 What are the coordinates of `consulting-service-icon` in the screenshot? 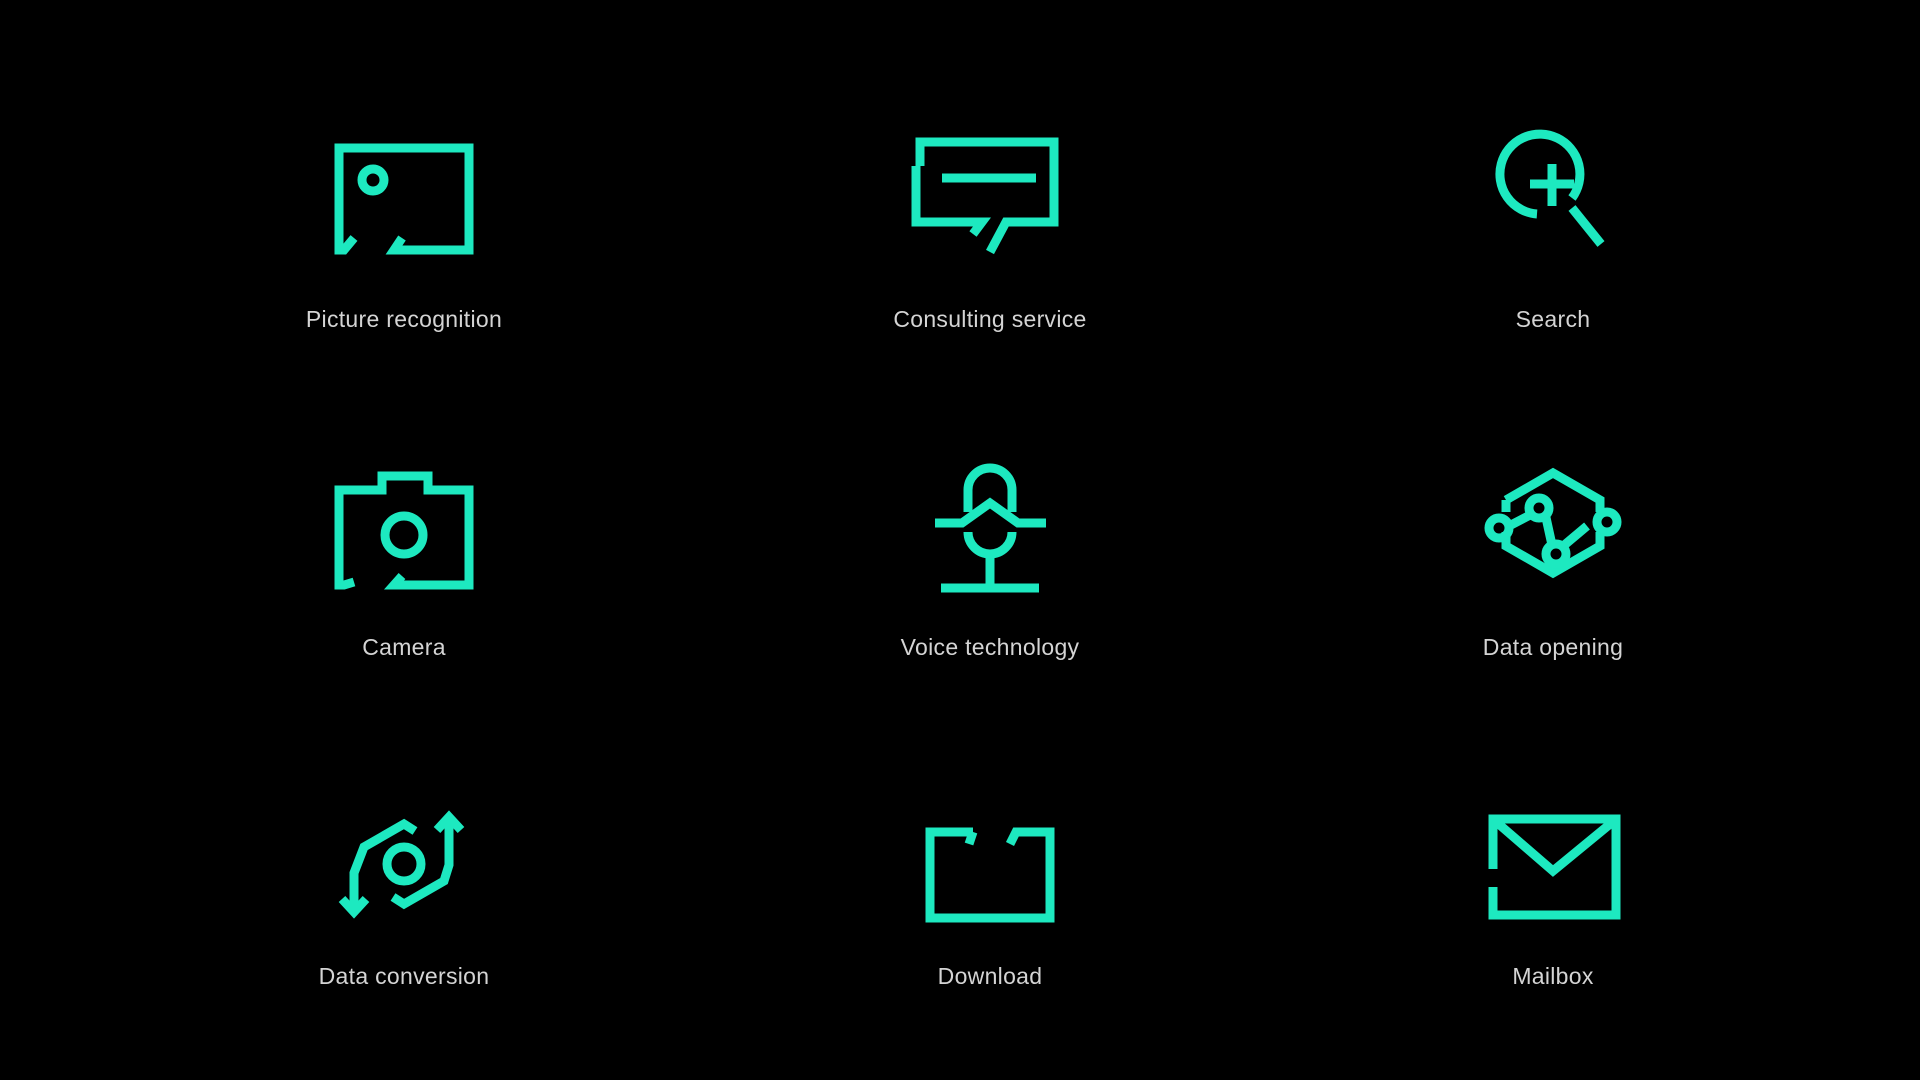 It's located at (990, 210).